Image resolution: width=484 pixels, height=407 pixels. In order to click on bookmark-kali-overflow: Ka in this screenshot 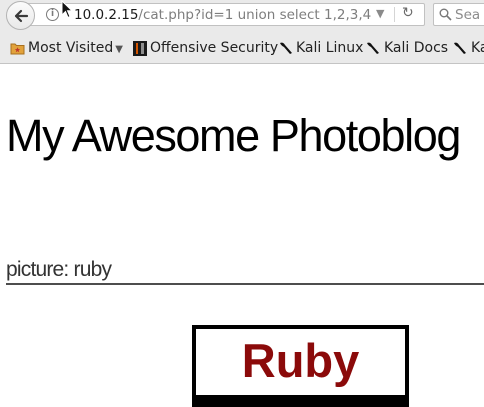, I will do `click(477, 48)`.